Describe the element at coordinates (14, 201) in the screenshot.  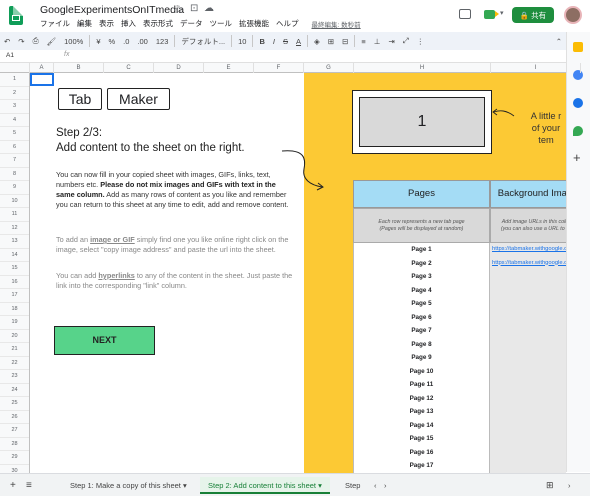
I see `row-header-cell: 10` at that location.